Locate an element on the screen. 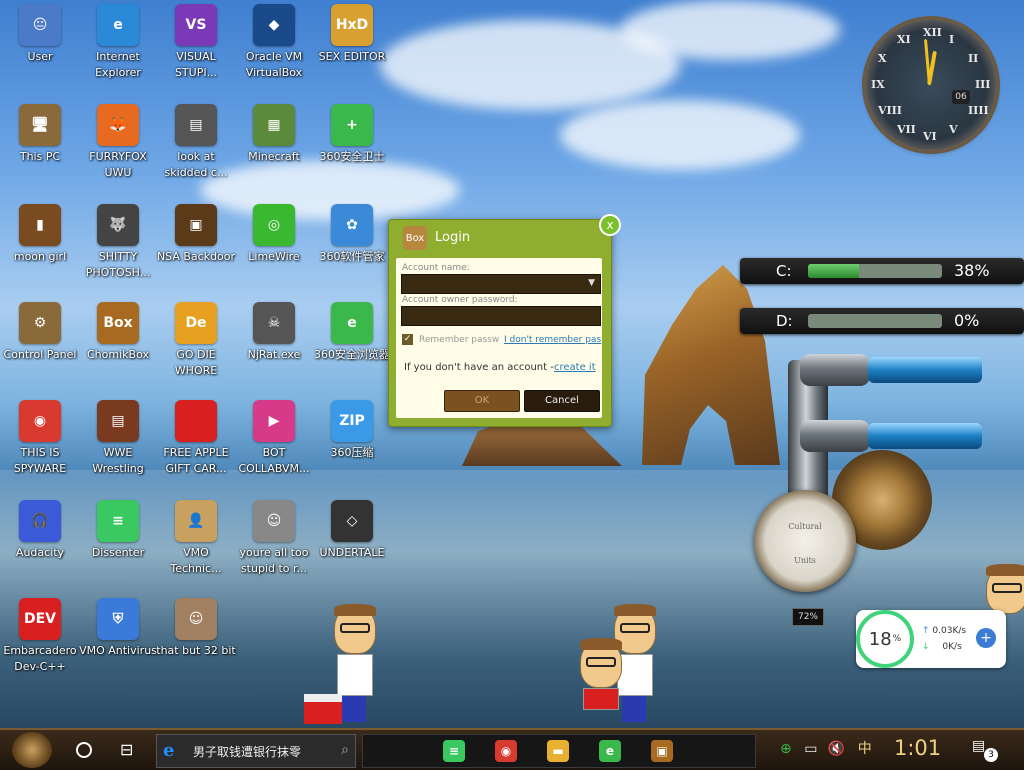 This screenshot has height=770, width=1024. icon-label: User is located at coordinates (40, 56).